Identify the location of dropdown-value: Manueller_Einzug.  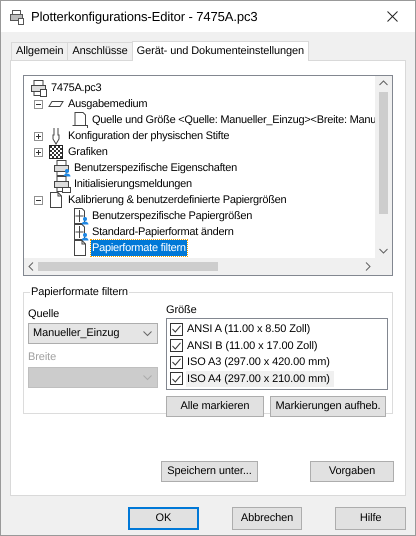
(76, 334).